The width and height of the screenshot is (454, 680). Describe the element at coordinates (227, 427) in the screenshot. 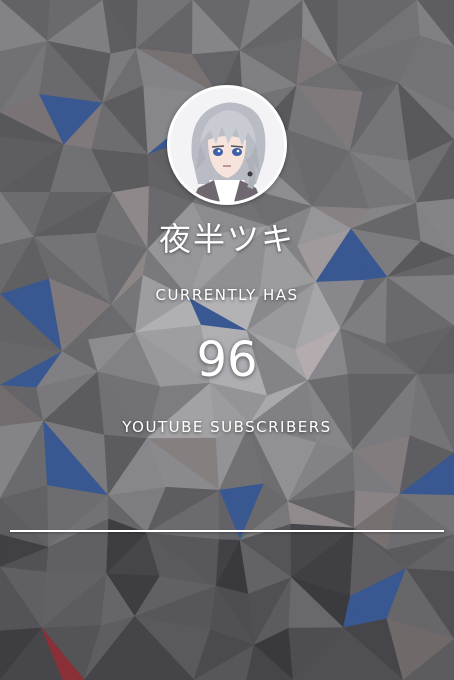

I see `youtube-subscribers-label: YOUTUBE SUBSCRIBERS` at that location.